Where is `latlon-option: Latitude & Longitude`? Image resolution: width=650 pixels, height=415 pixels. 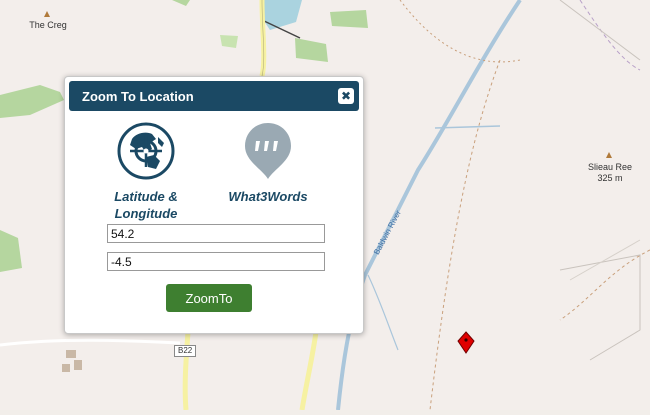 latlon-option: Latitude & Longitude is located at coordinates (146, 171).